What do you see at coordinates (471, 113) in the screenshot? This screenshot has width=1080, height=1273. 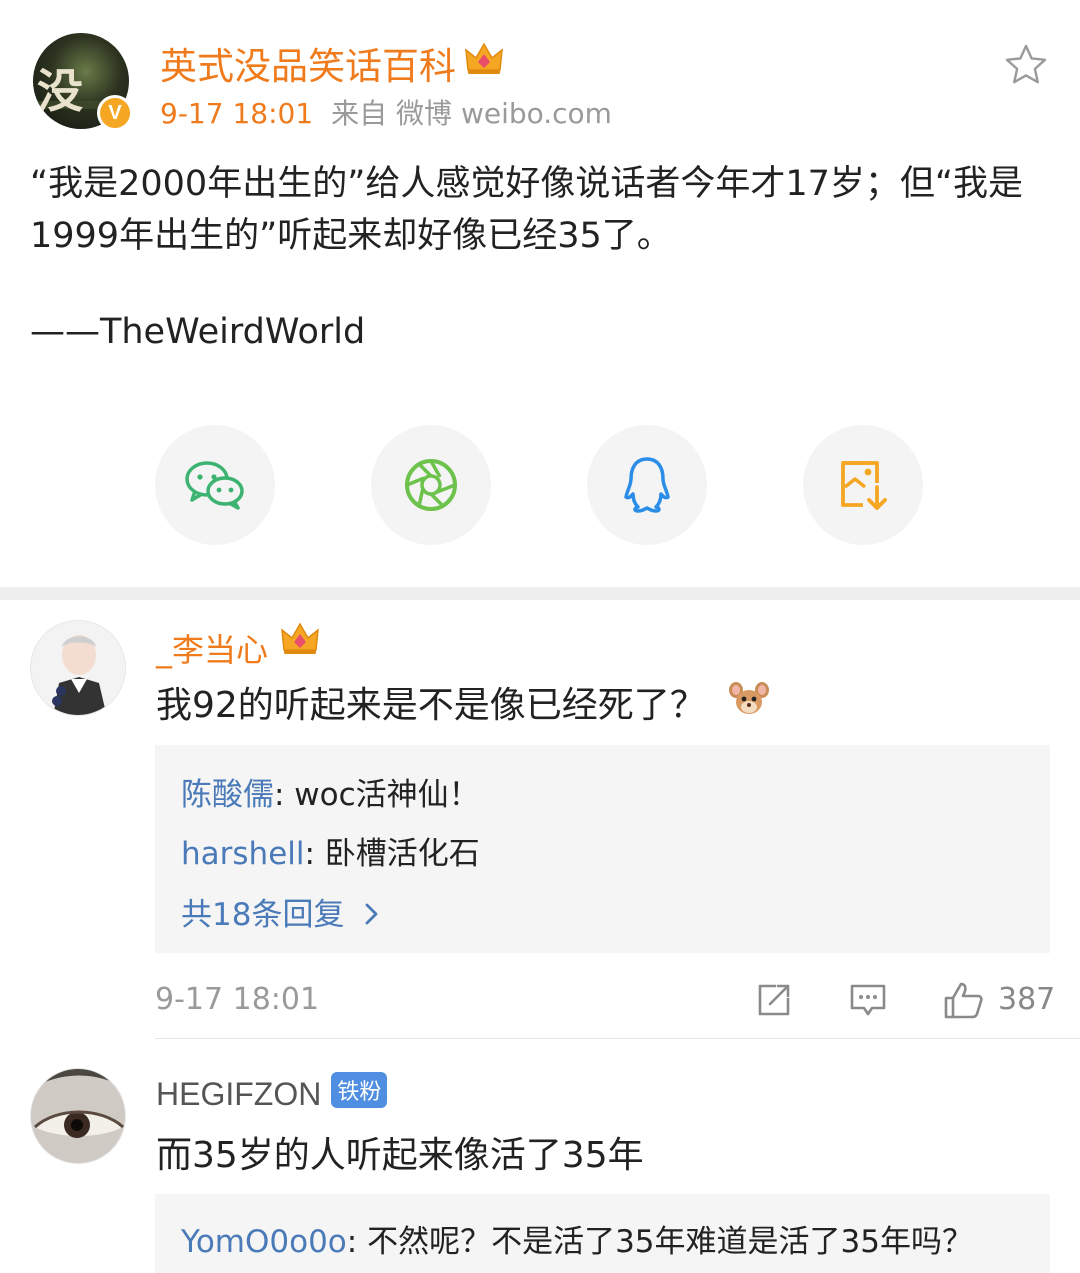 I see `post-source: 来自 微博 weibo.com` at bounding box center [471, 113].